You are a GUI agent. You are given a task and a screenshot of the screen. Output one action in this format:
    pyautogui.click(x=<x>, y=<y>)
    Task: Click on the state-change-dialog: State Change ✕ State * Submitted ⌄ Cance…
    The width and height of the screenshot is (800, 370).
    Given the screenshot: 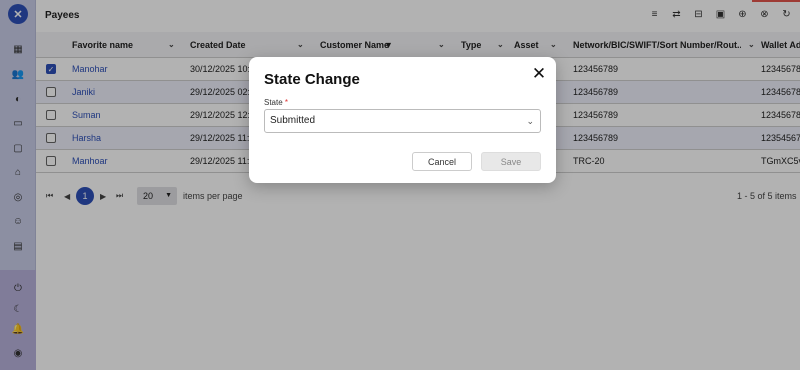 What is the action you would take?
    pyautogui.click(x=402, y=120)
    